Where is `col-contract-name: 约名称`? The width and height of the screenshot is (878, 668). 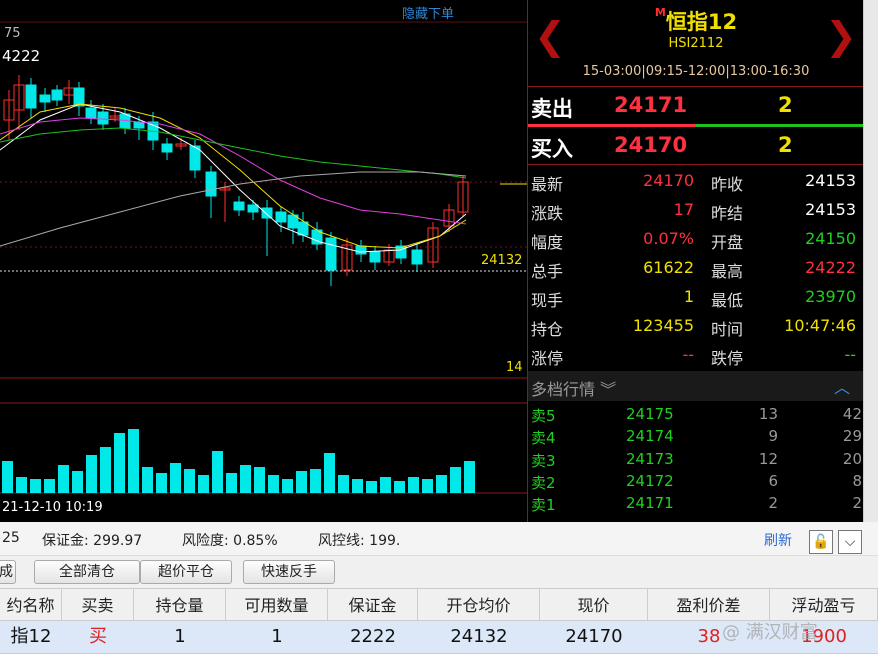 col-contract-name: 约名称 is located at coordinates (31, 605).